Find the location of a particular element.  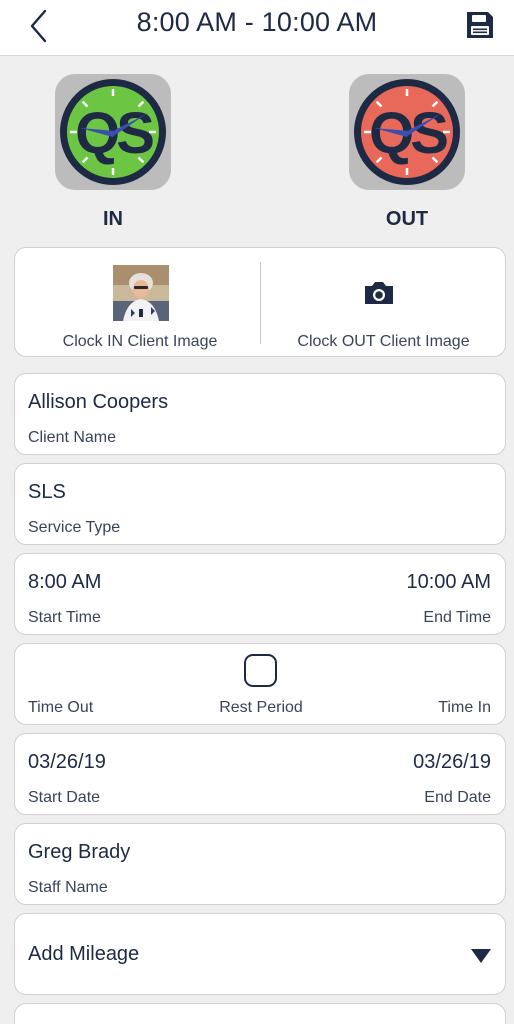

rest-period-label: Rest Period is located at coordinates (261, 707).